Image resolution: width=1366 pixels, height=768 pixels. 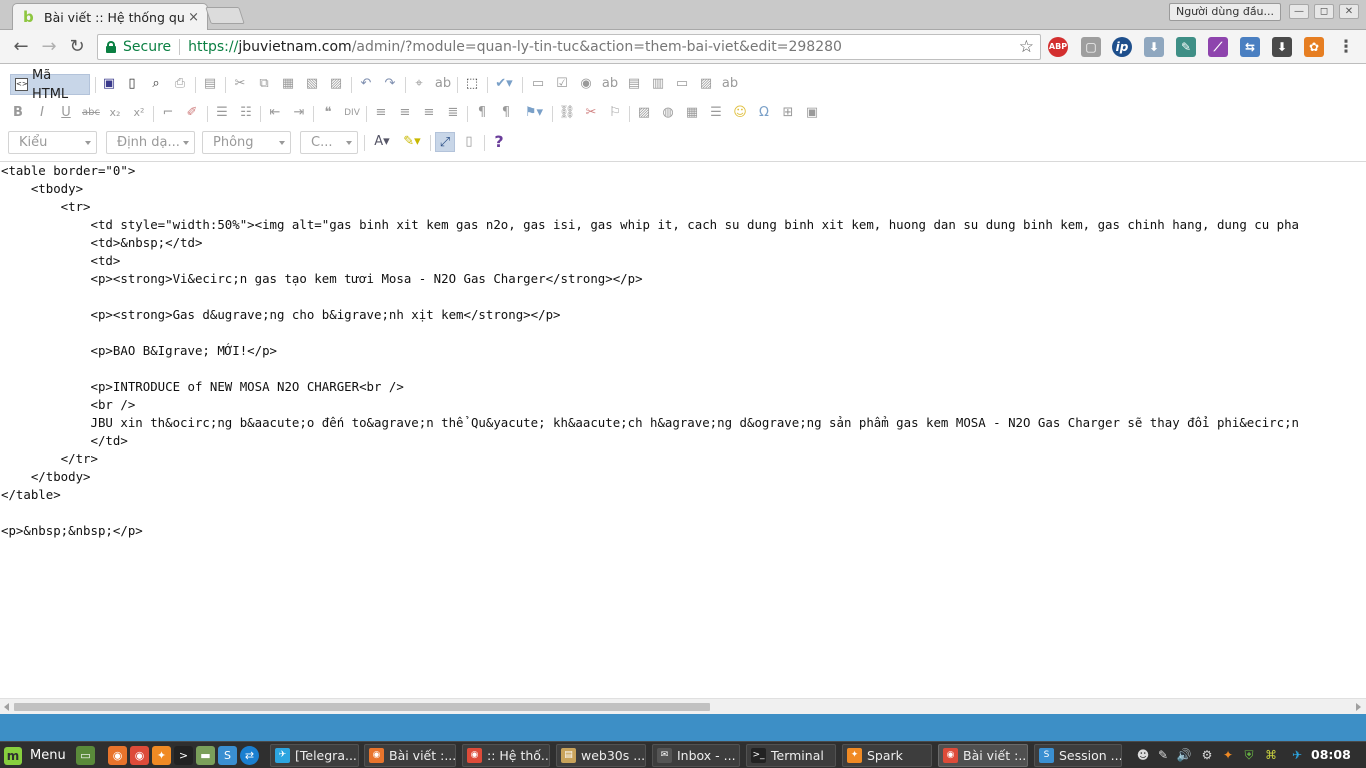 I want to click on templates-icon: ▤, so click(x=210, y=84).